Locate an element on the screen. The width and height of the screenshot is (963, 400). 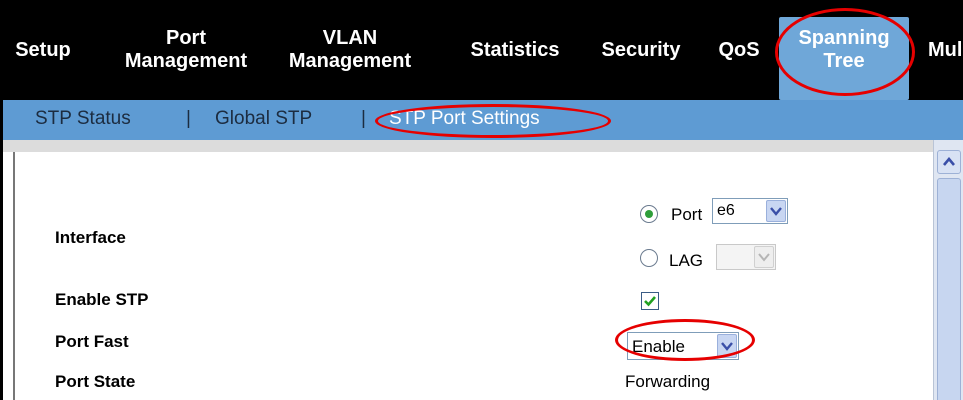
checkmark-icon is located at coordinates (650, 301).